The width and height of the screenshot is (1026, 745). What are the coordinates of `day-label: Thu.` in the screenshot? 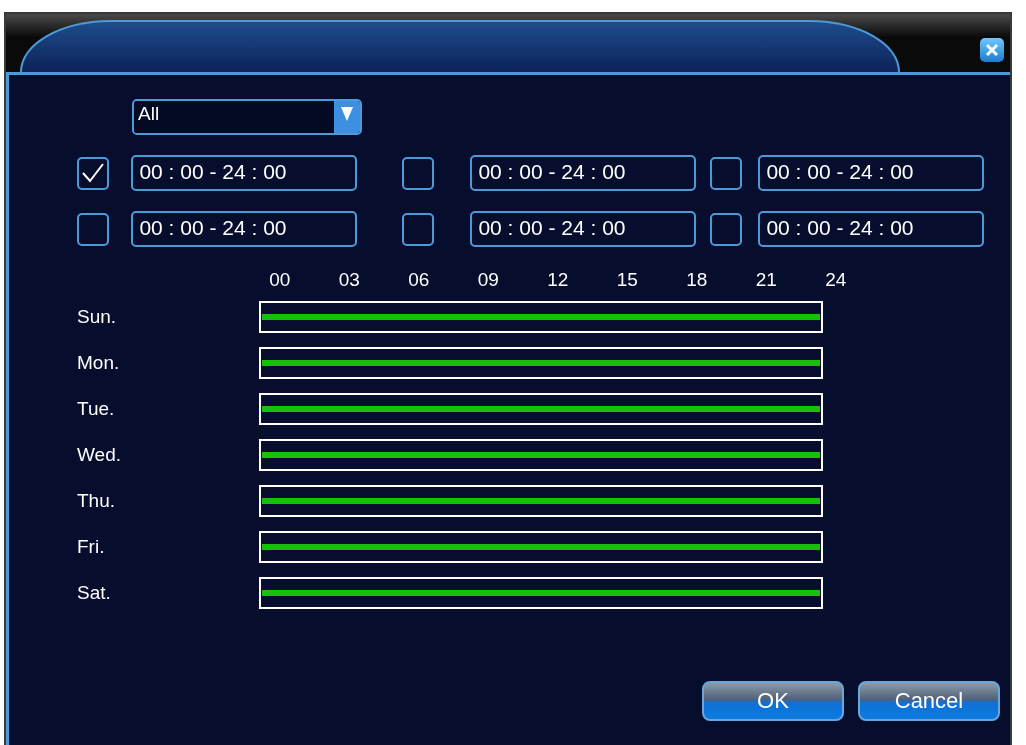 It's located at (97, 501).